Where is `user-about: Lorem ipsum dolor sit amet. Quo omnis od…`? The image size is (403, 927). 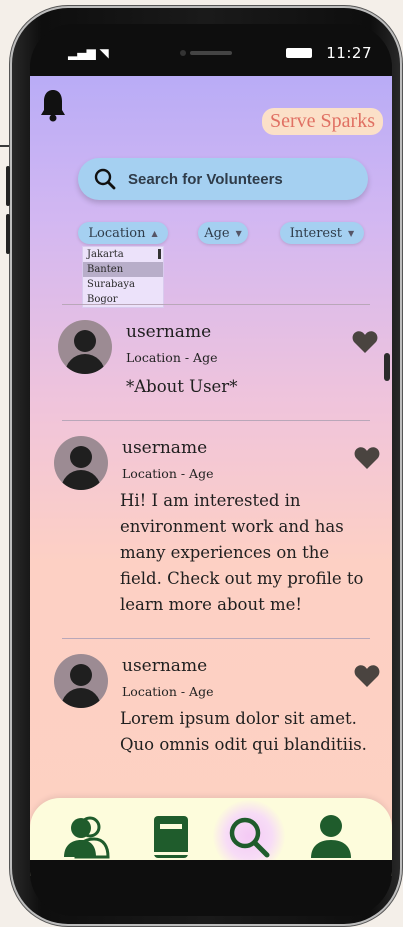
user-about: Lorem ipsum dolor sit amet. Quo omnis od… is located at coordinates (243, 731).